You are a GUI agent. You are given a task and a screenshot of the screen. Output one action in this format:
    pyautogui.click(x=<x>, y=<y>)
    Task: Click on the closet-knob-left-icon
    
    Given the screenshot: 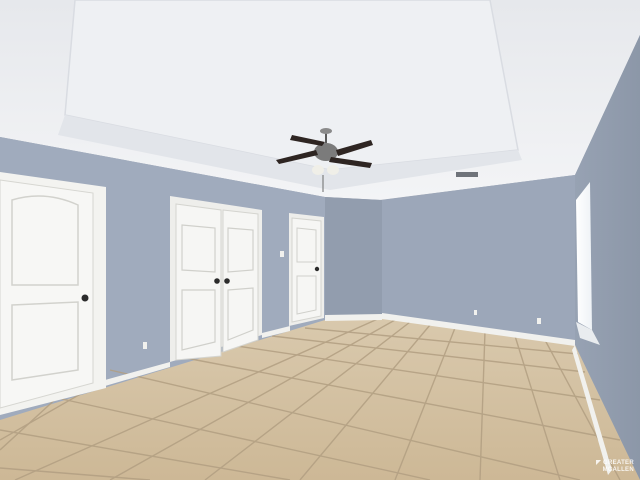 What is the action you would take?
    pyautogui.click(x=217, y=281)
    